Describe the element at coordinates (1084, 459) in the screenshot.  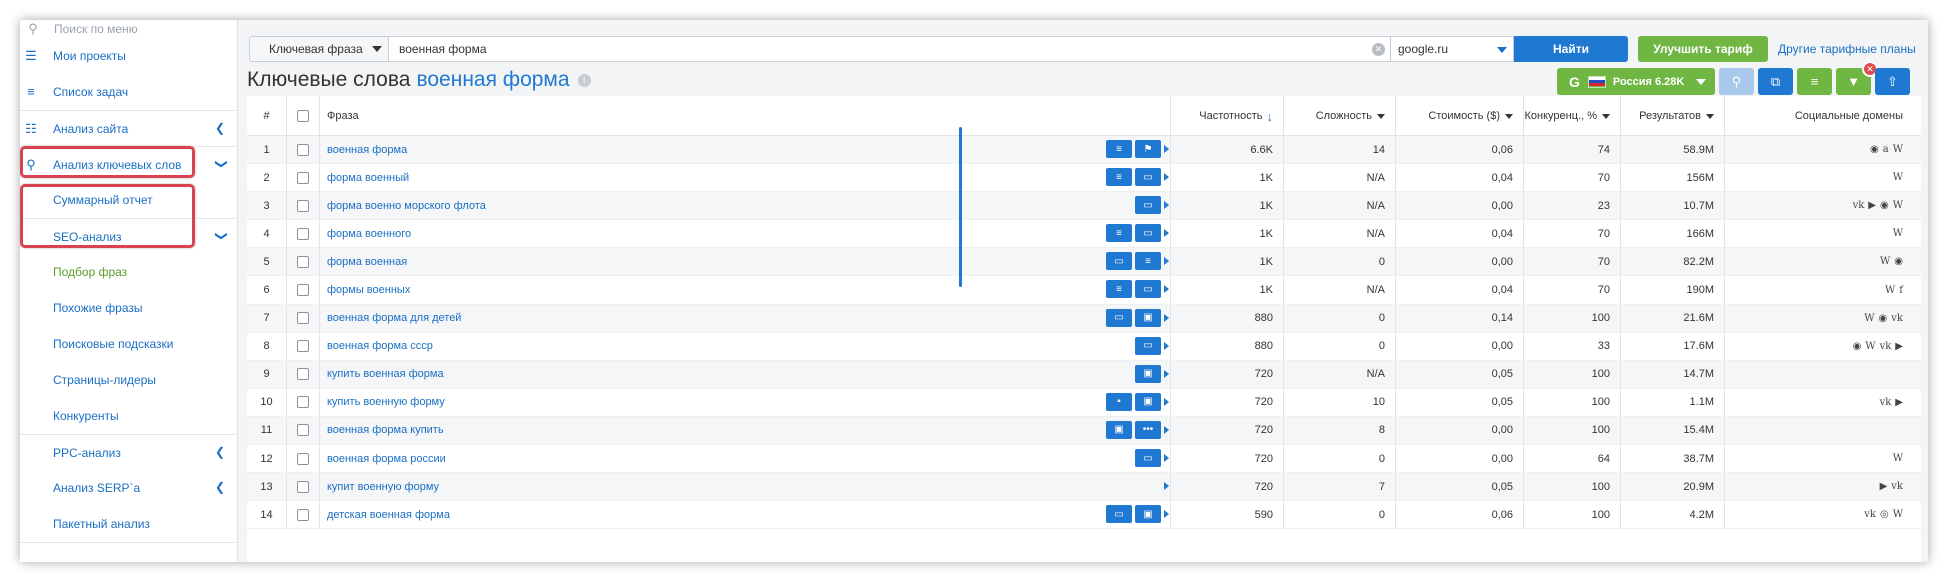
I see `table-row: 12 военная форма россии ▭ 720 0 0,00 64 38.7M W` at that location.